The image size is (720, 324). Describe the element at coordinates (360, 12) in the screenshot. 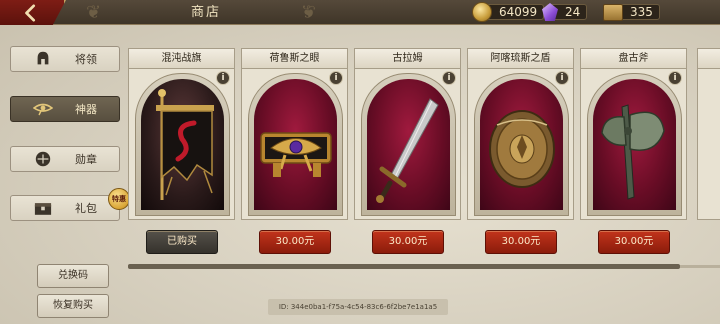

I see `top-bar: ❦ ❦ 商店 64099 24 335` at that location.